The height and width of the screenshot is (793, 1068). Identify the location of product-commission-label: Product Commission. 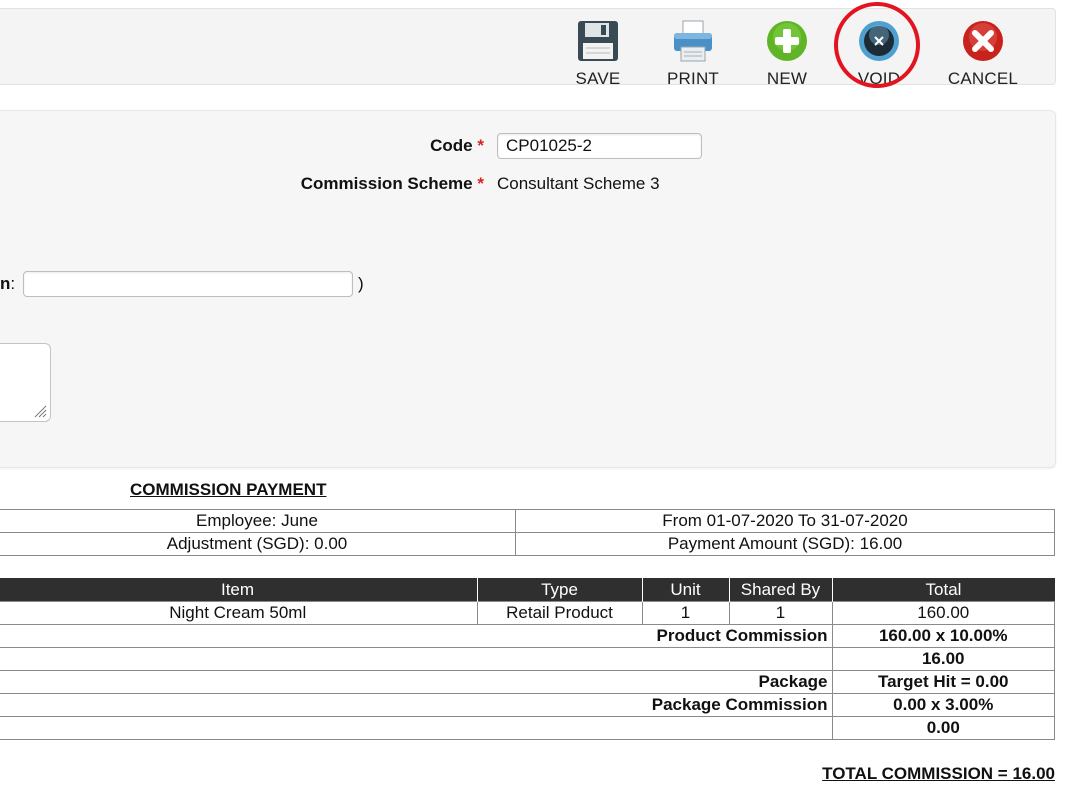
(416, 636).